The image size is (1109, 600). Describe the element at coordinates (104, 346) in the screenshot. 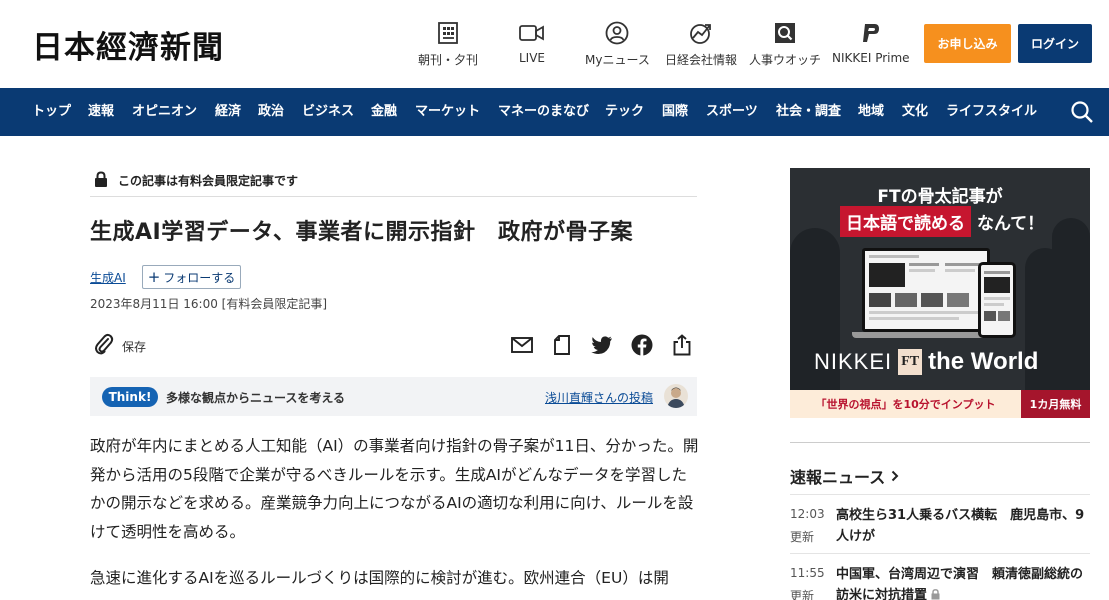

I see `paperclip-icon` at that location.